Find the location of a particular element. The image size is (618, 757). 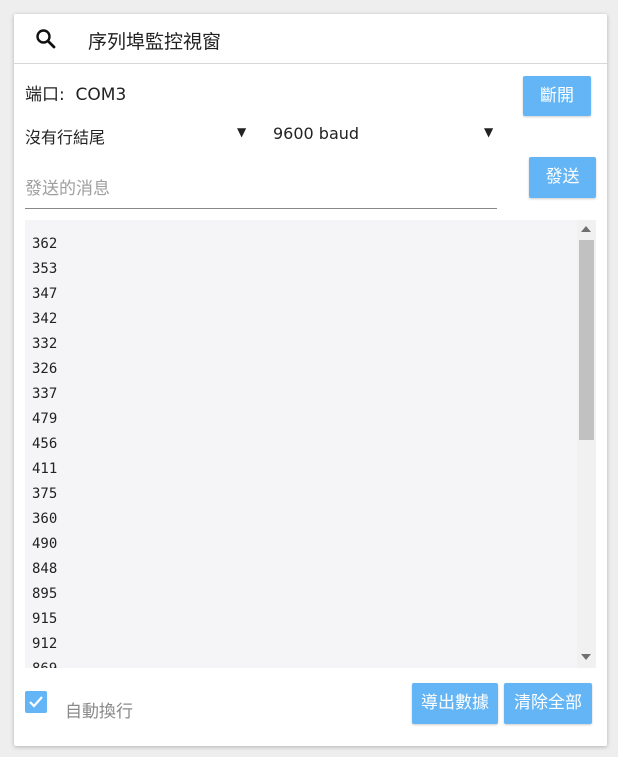

output-line: 326 is located at coordinates (45, 369).